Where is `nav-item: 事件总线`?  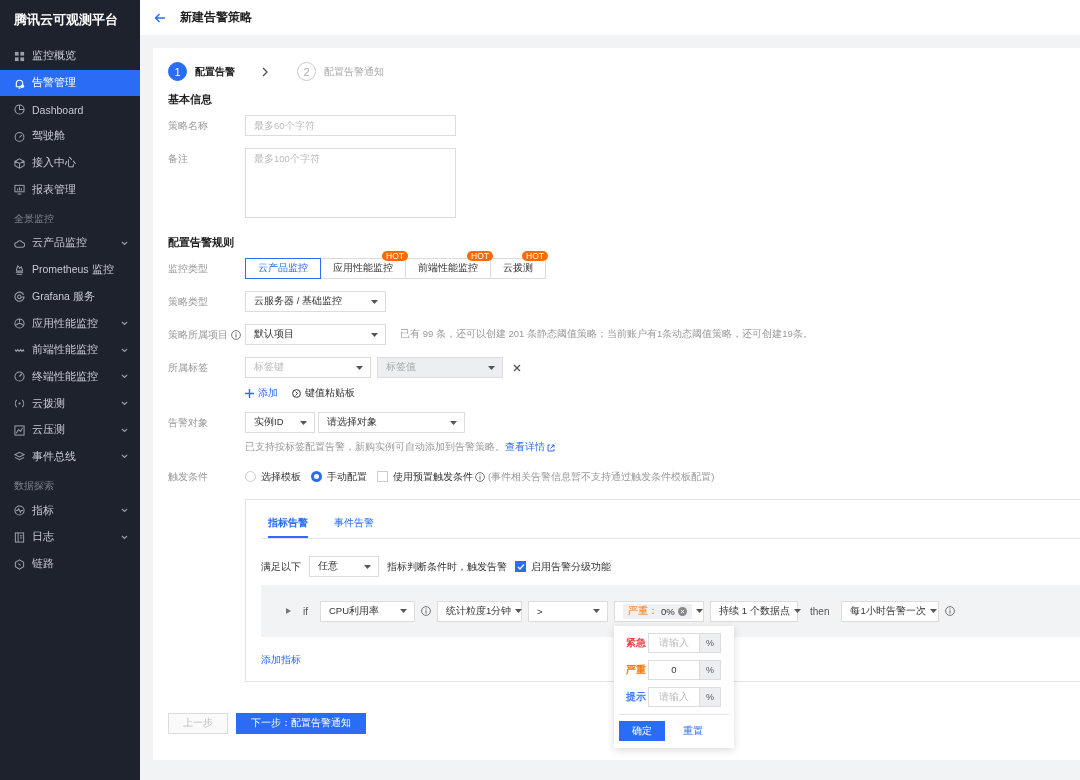
nav-item: 事件总线 is located at coordinates (70, 457).